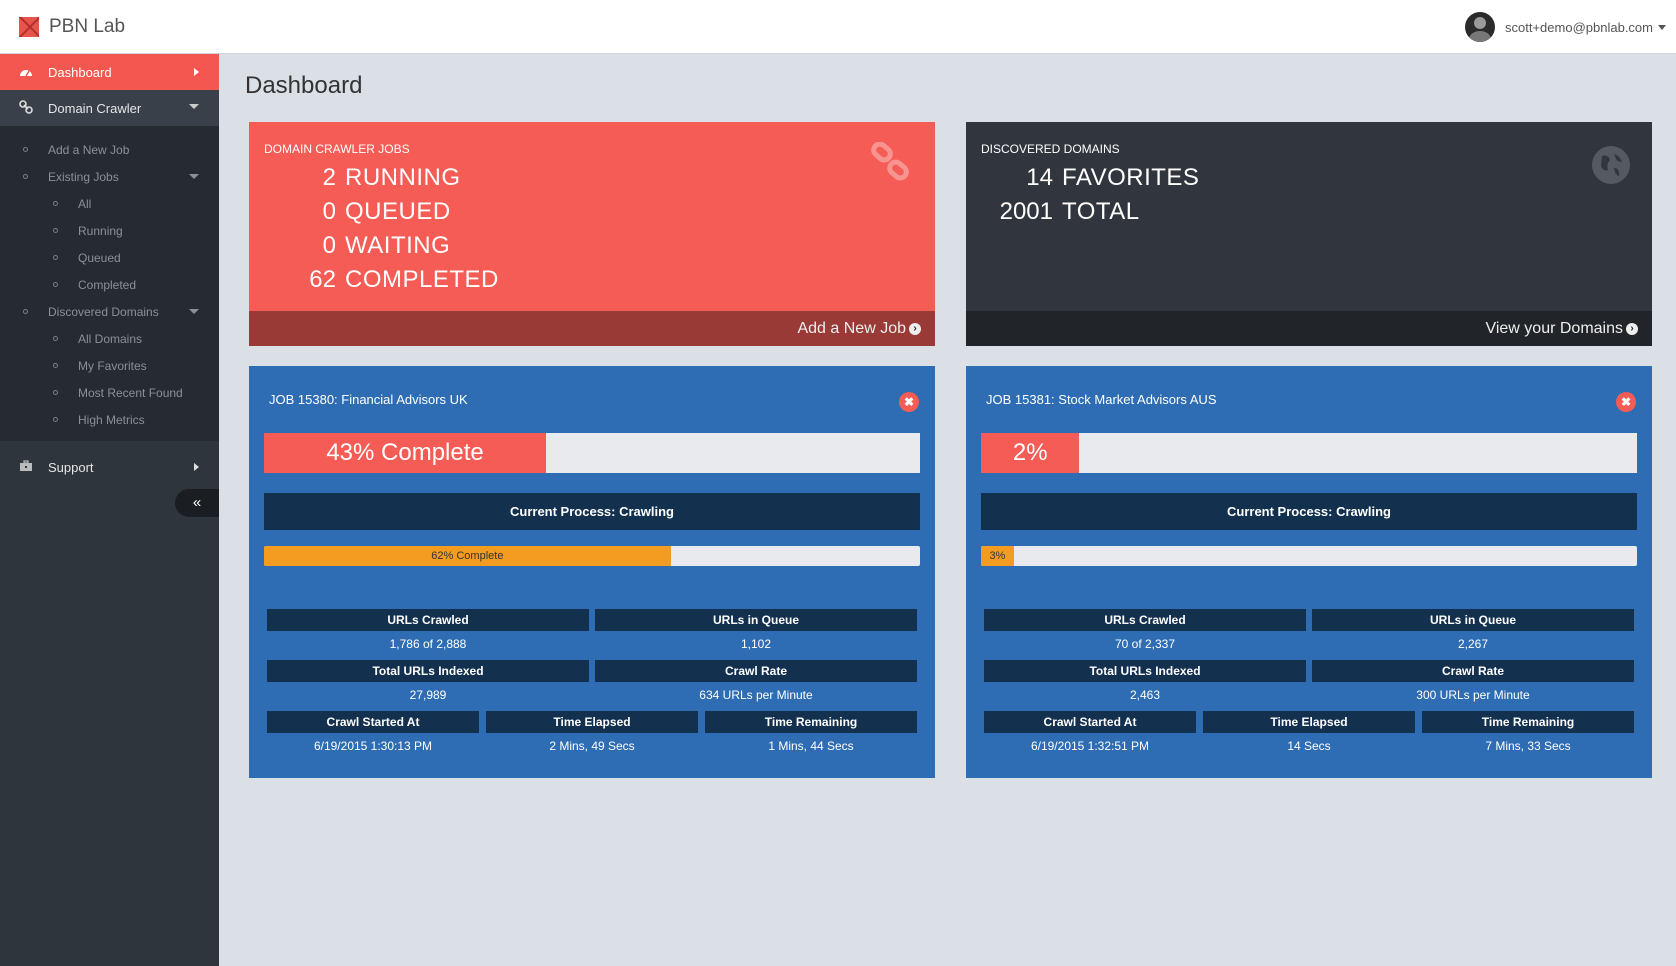  I want to click on sidebar-item-dashboard: Dashboard, so click(109, 72).